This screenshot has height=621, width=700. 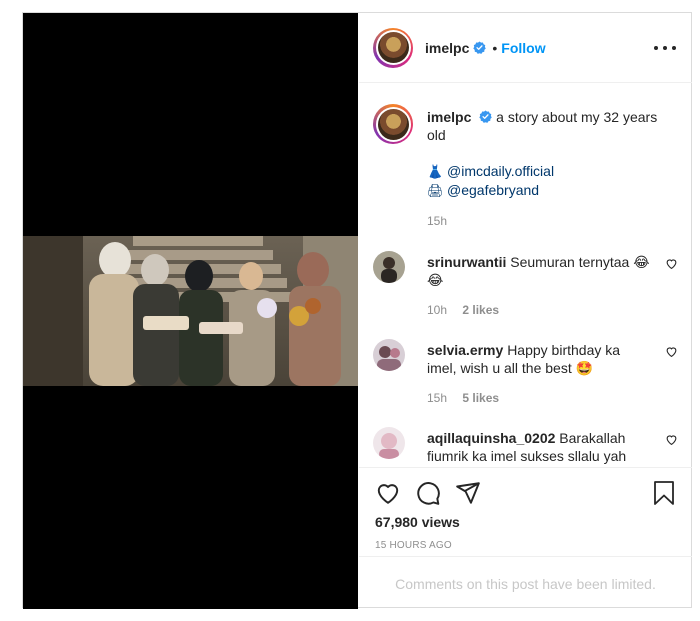 I want to click on caption-text-line: imelpc a story about my 32 years old, so click(x=552, y=124).